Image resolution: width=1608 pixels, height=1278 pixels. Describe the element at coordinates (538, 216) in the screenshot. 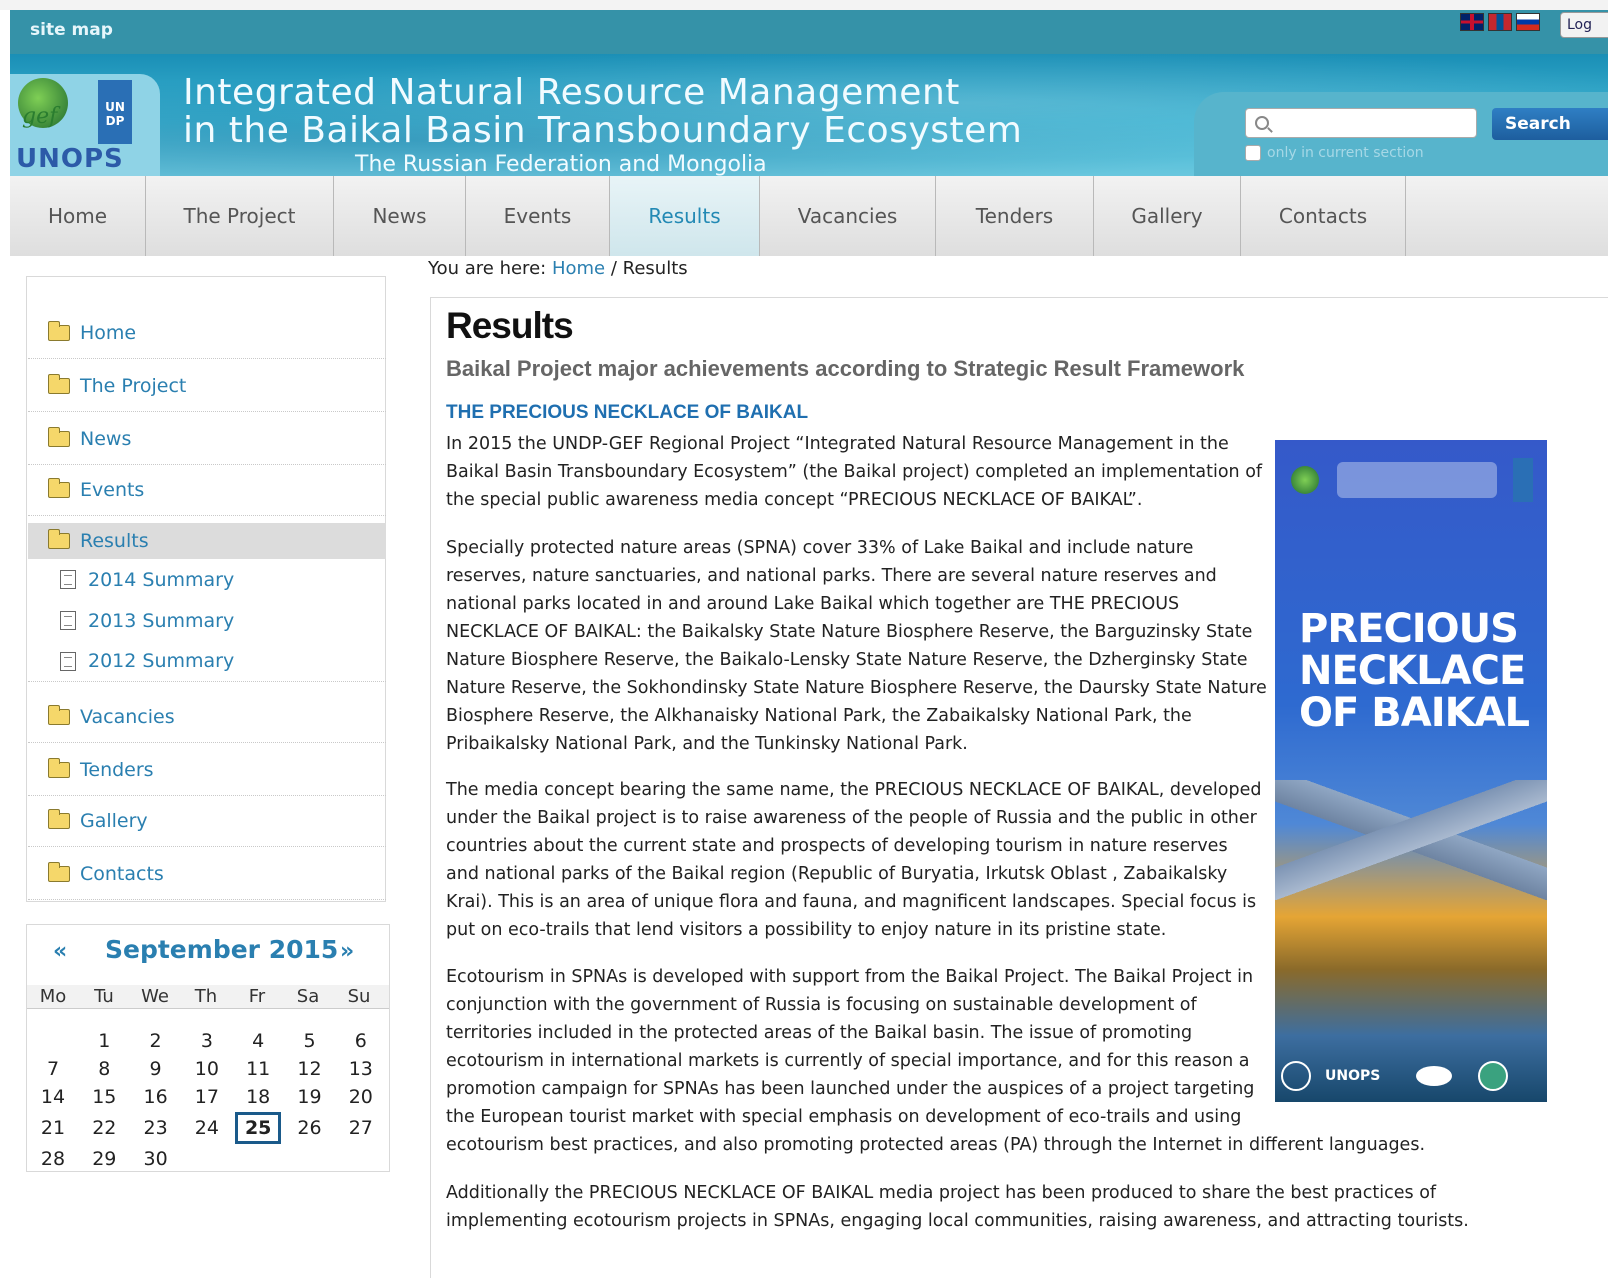

I see `nav-events: Events` at that location.